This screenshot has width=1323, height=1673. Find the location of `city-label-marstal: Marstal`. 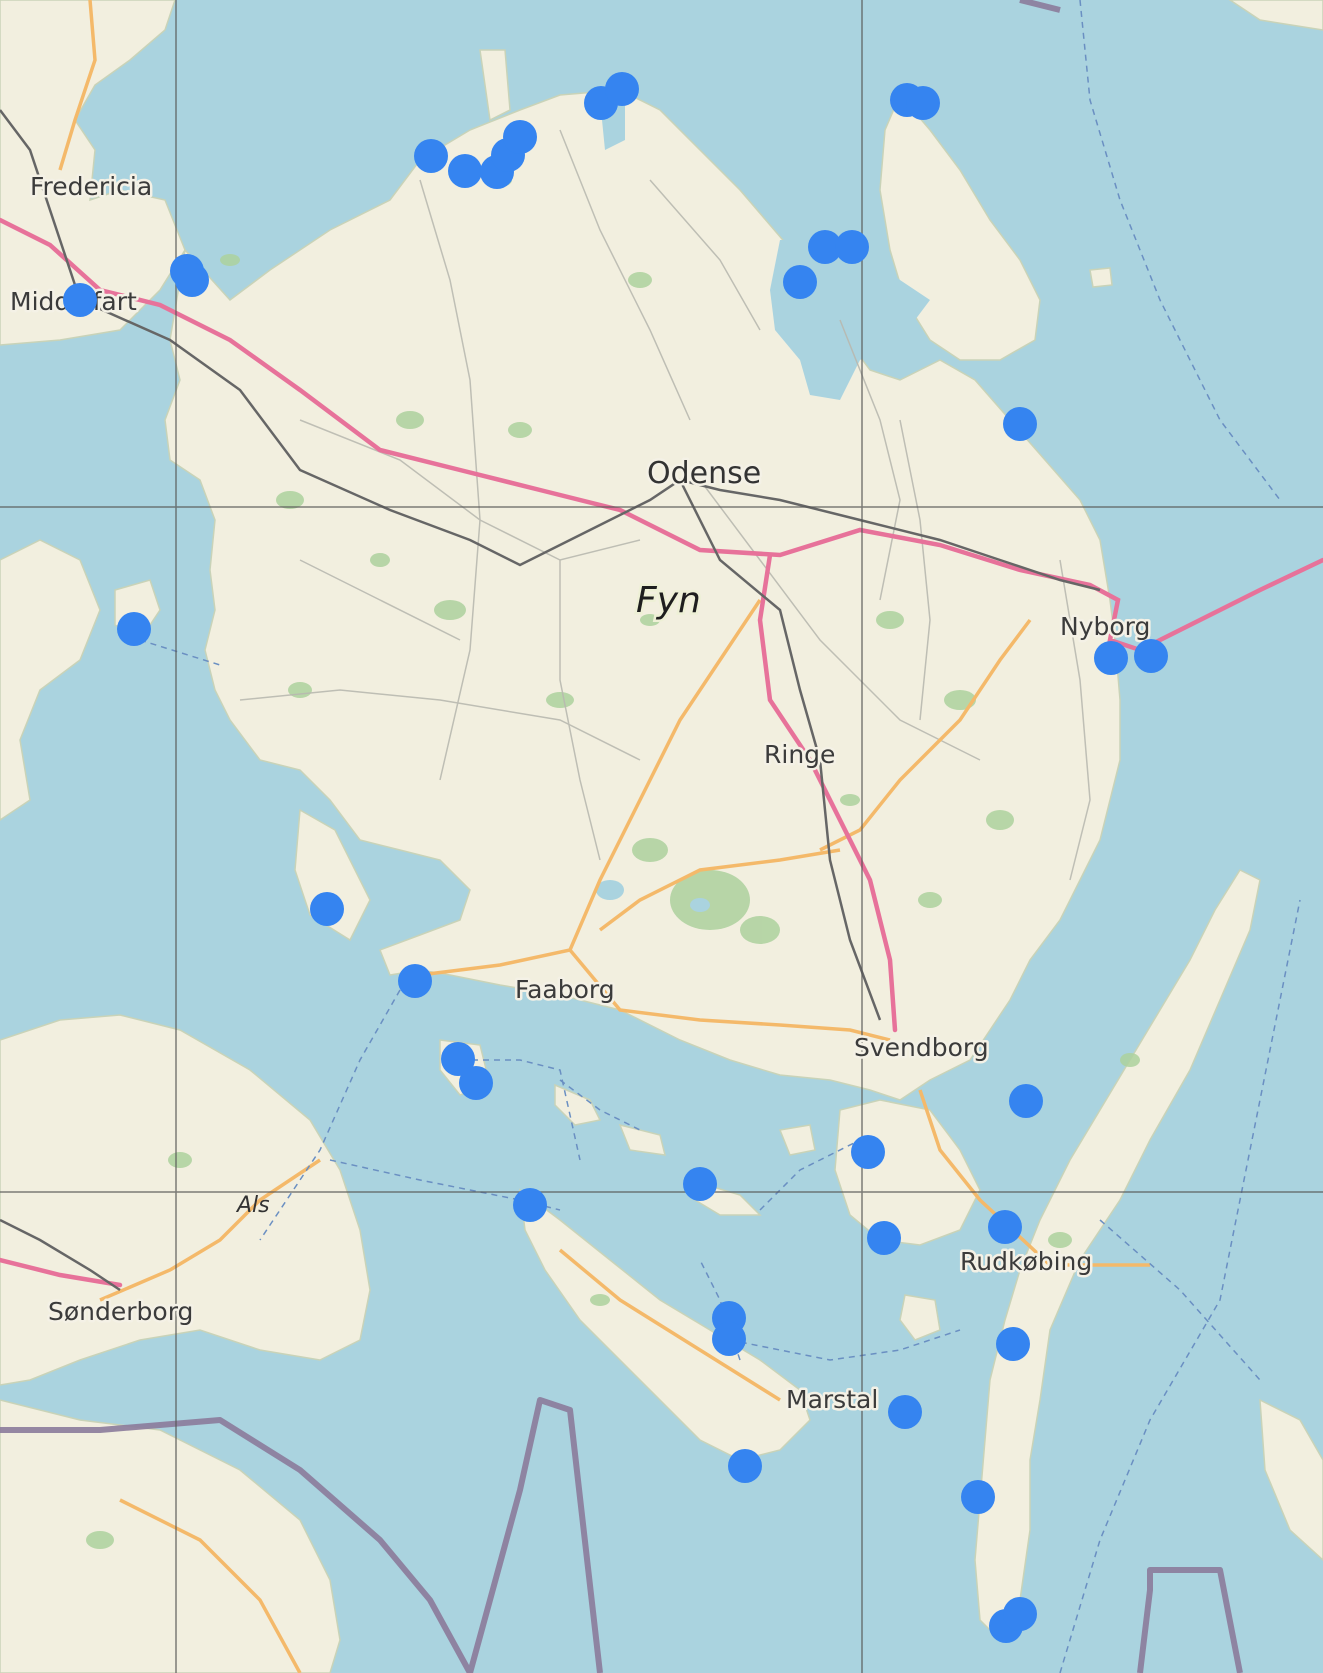

city-label-marstal: Marstal is located at coordinates (832, 1399).